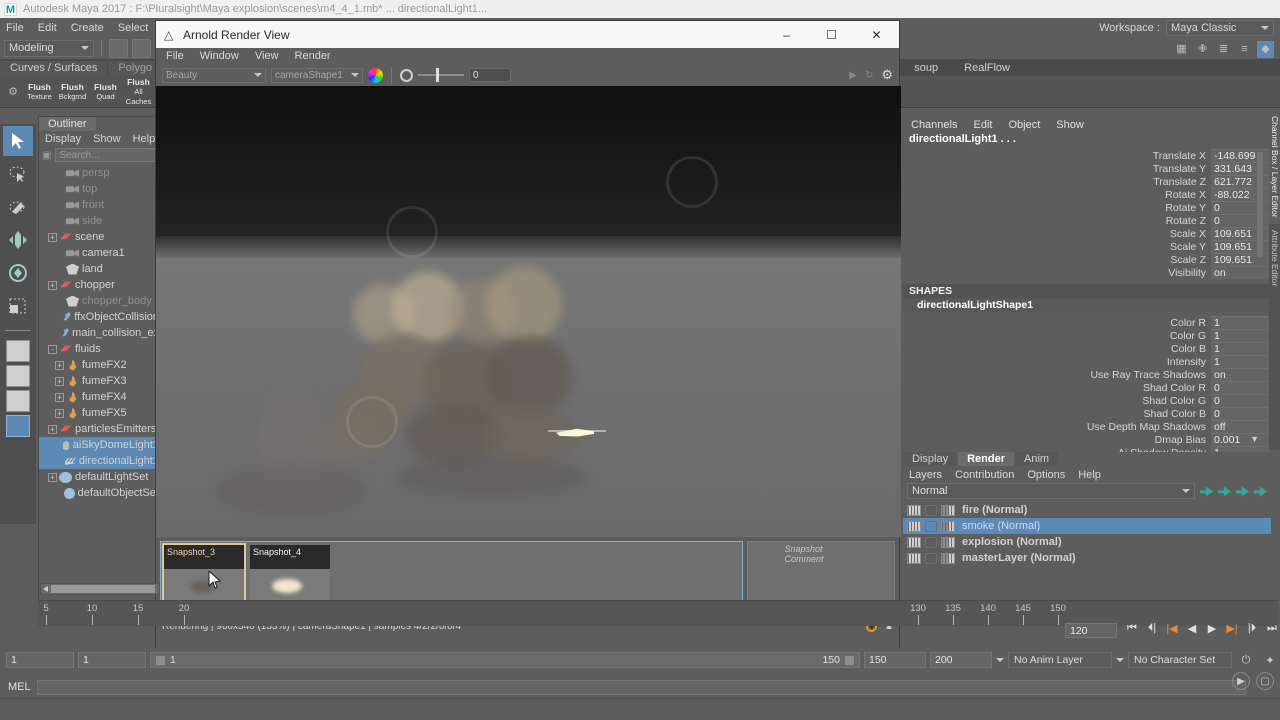 This screenshot has width=1280, height=720. What do you see at coordinates (914, 526) in the screenshot?
I see `layer-visibility-icon` at bounding box center [914, 526].